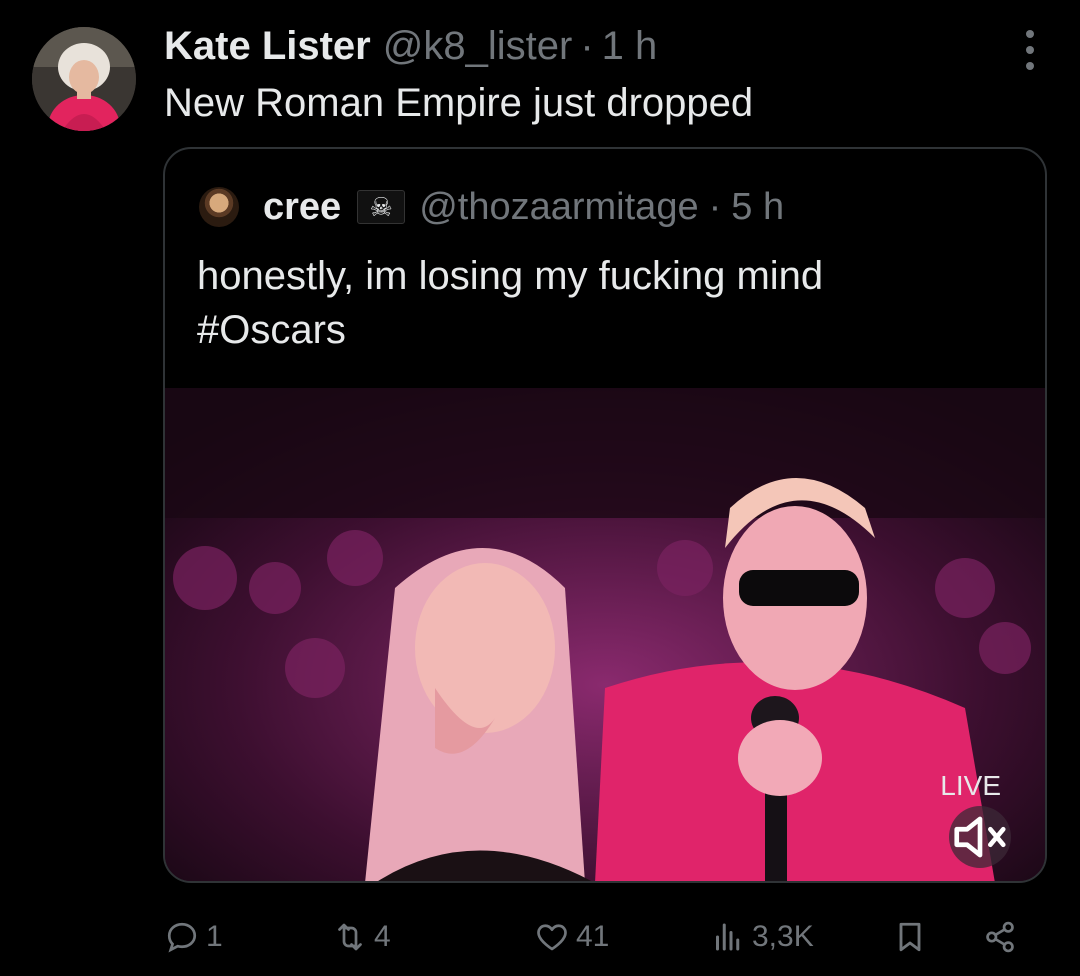  Describe the element at coordinates (214, 936) in the screenshot. I see `reply-count: 1` at that location.